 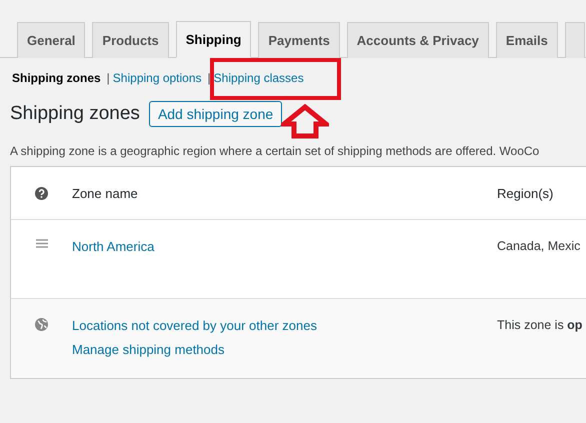 What do you see at coordinates (75, 114) in the screenshot?
I see `page-heading: Shipping zones` at bounding box center [75, 114].